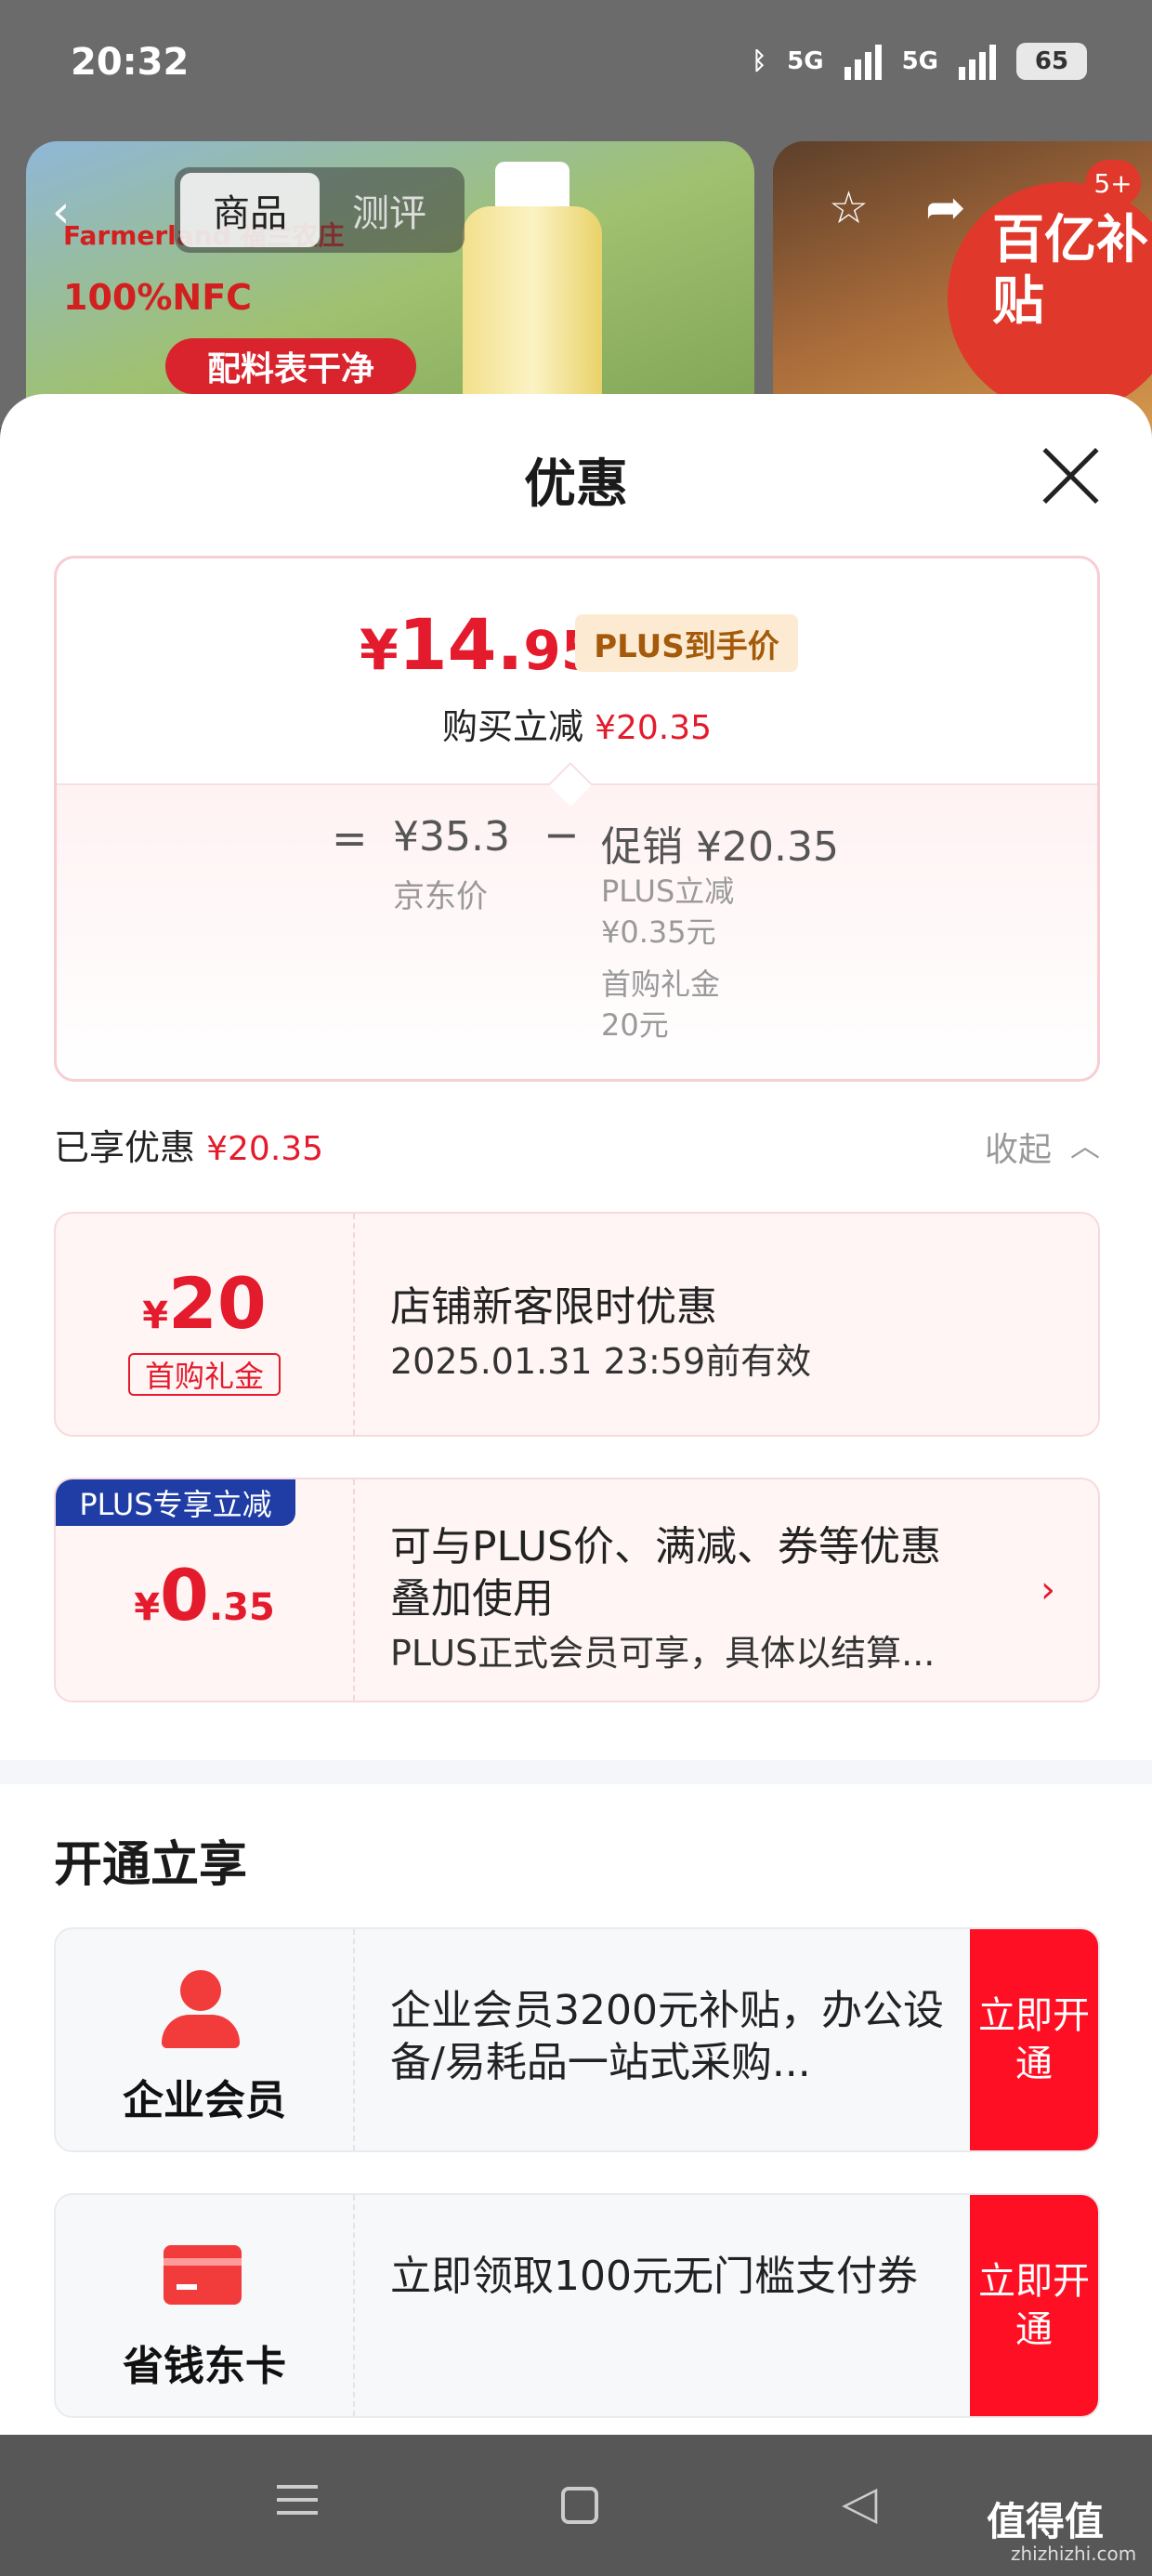 This screenshot has width=1152, height=2576. What do you see at coordinates (759, 61) in the screenshot?
I see `bluetooth-icon: ᛒ` at bounding box center [759, 61].